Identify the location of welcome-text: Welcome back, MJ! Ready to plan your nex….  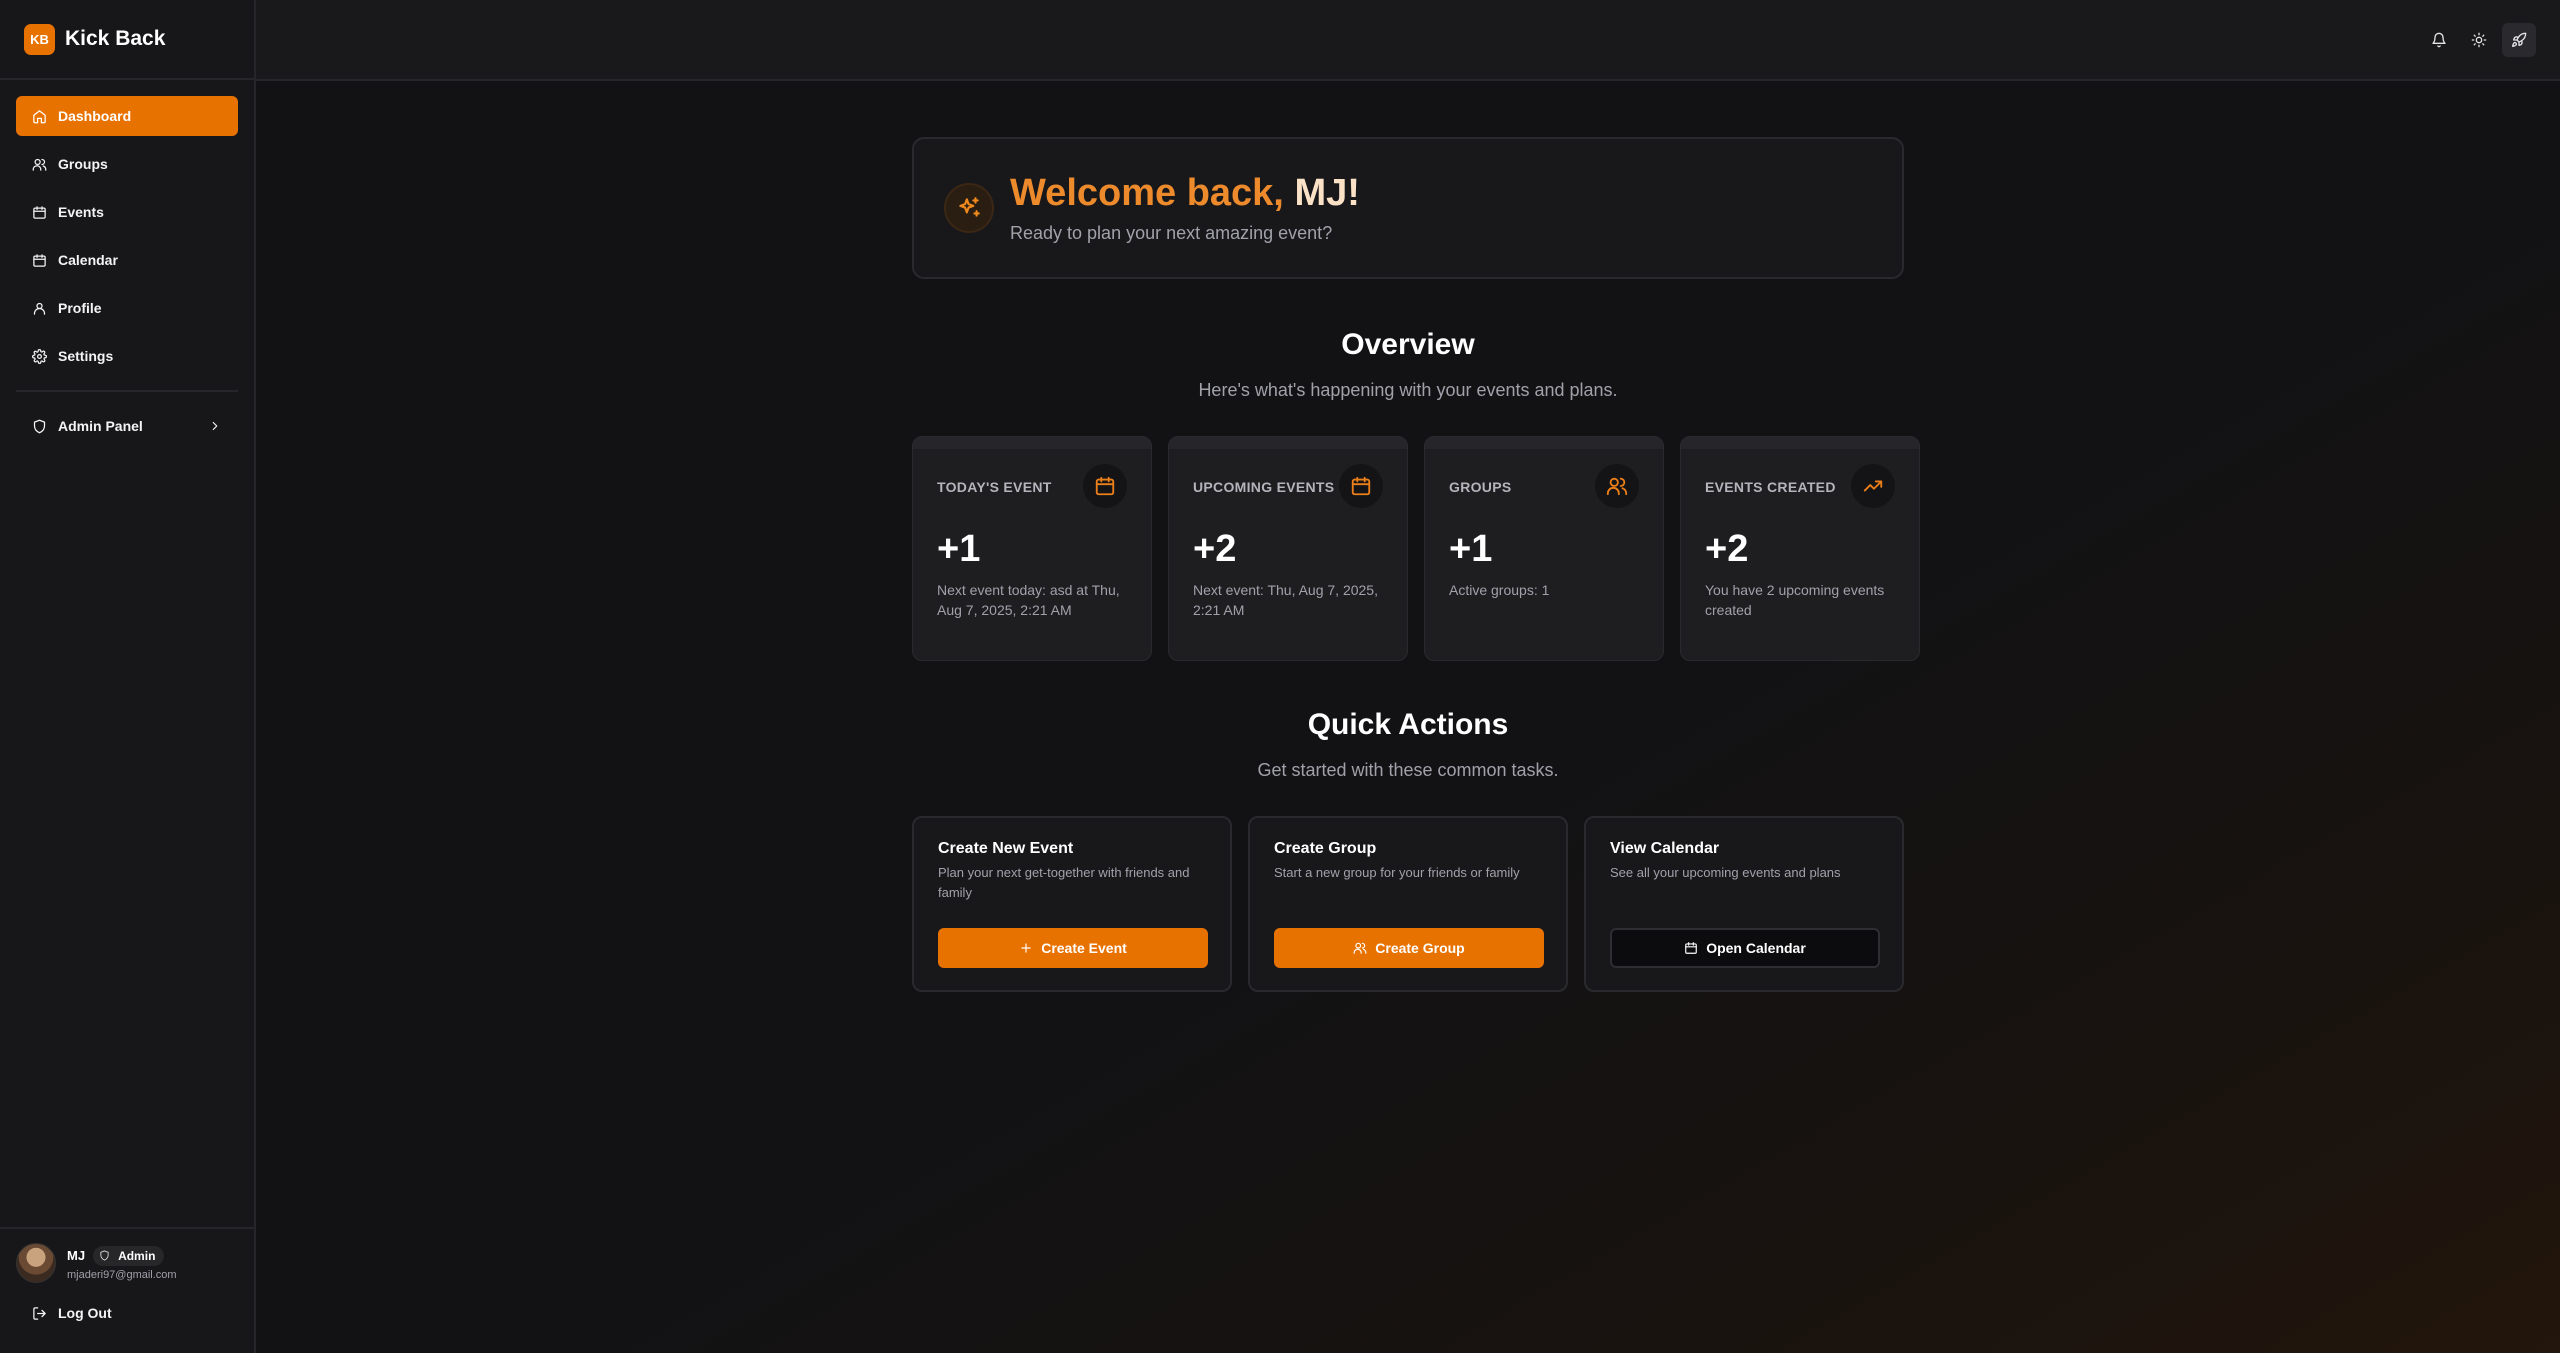
(1185, 208).